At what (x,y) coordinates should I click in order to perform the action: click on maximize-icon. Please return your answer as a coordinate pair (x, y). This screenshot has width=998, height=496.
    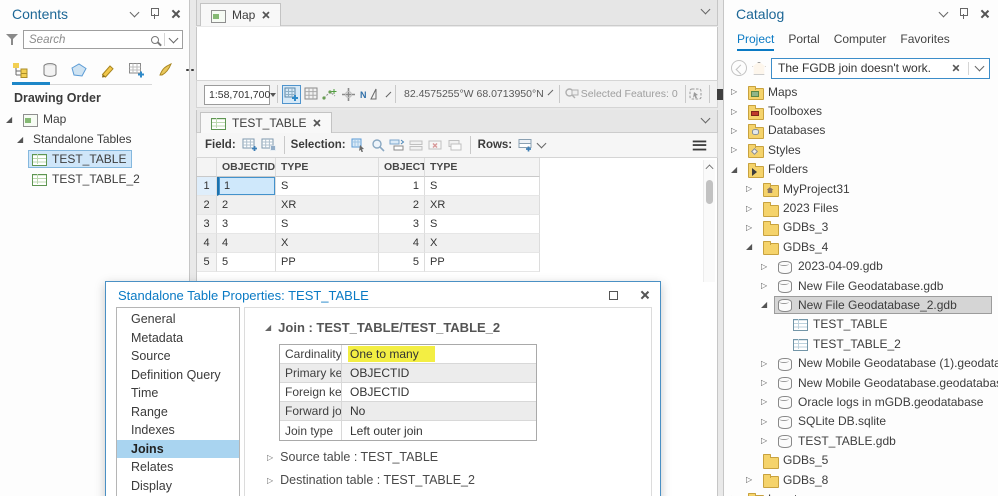
    Looking at the image, I should click on (613, 295).